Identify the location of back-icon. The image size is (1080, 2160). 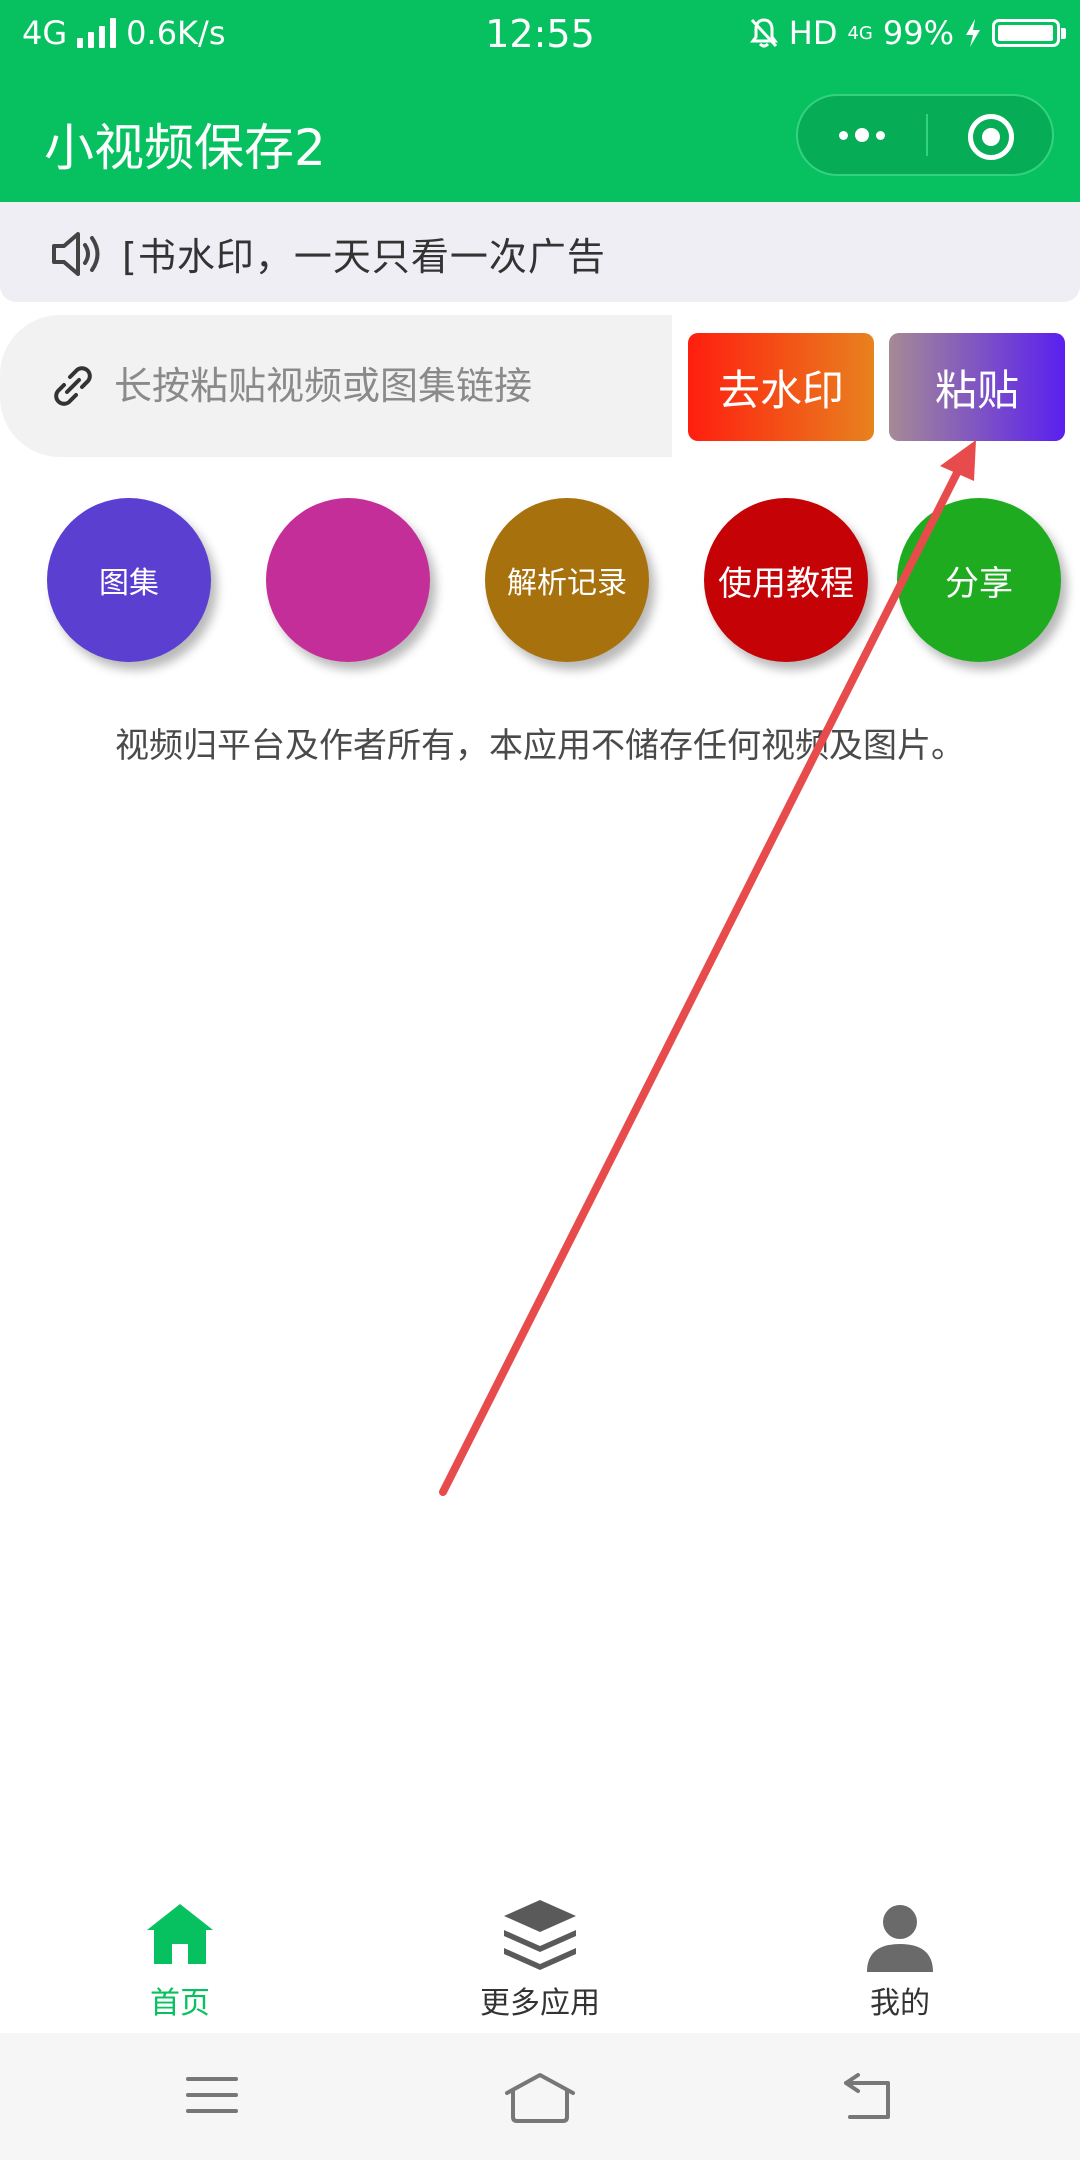
(868, 2097).